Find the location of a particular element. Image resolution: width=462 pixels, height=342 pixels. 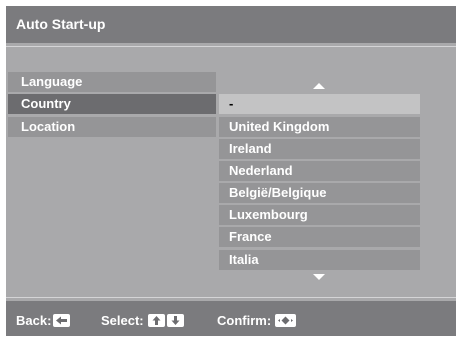

title-divider is located at coordinates (231, 46).